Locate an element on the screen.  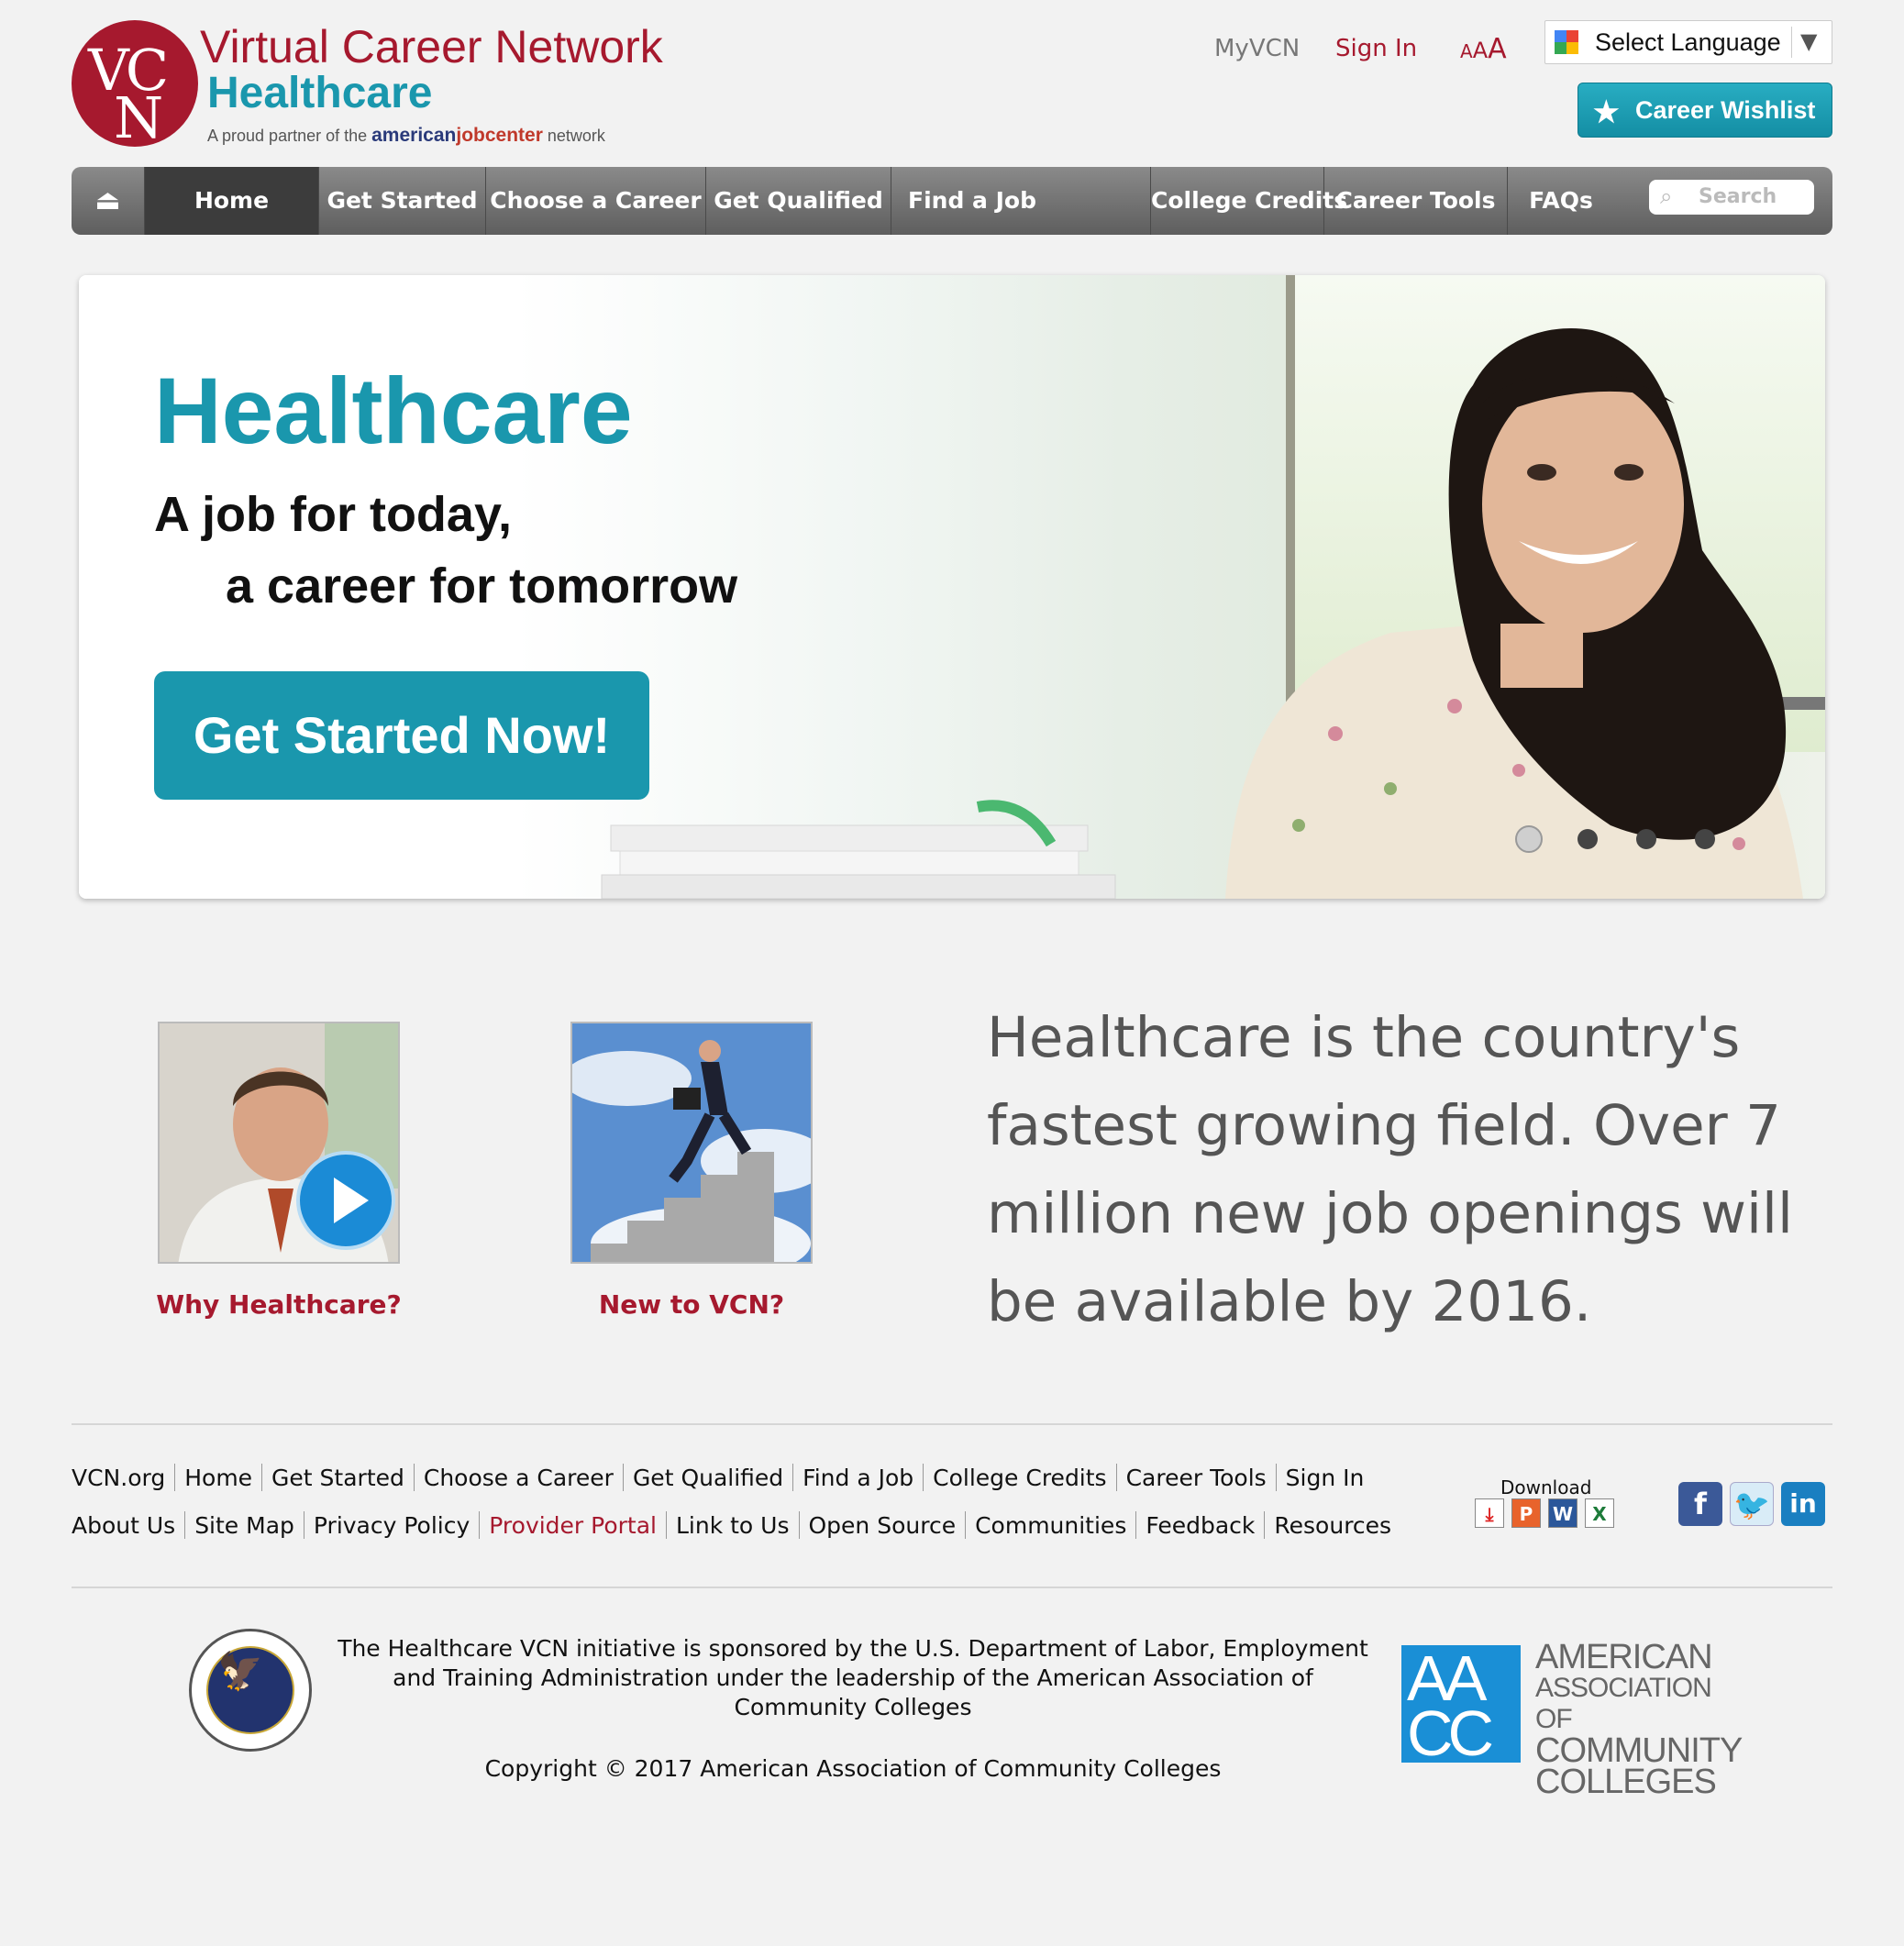
footer-link-resources: Resources is located at coordinates (1332, 1525).